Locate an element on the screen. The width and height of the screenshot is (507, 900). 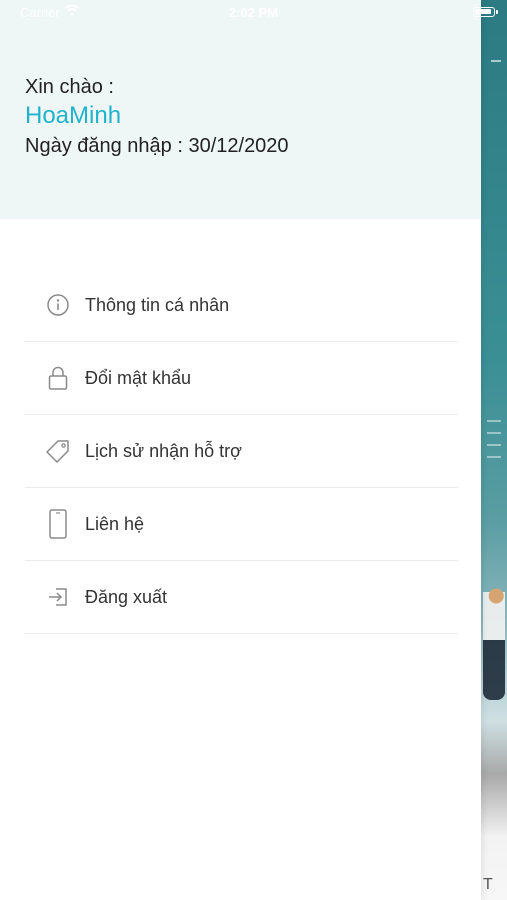
battery-tip is located at coordinates (497, 12).